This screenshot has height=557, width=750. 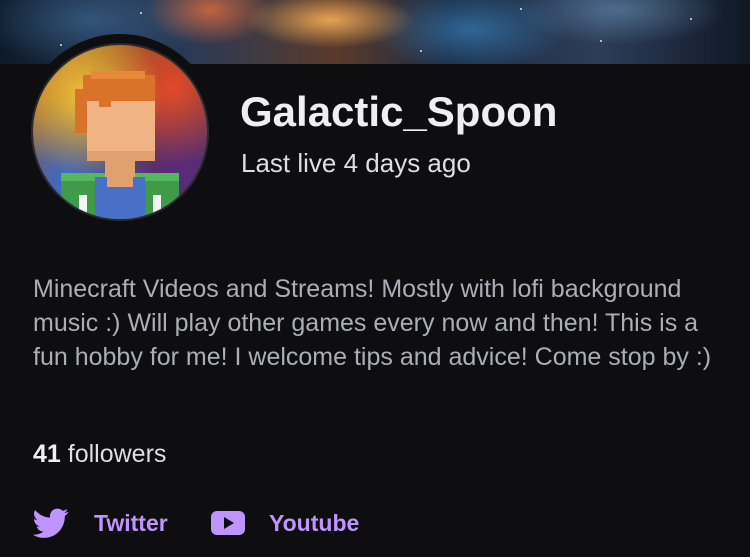 I want to click on twitter-bird-icon, so click(x=50, y=523).